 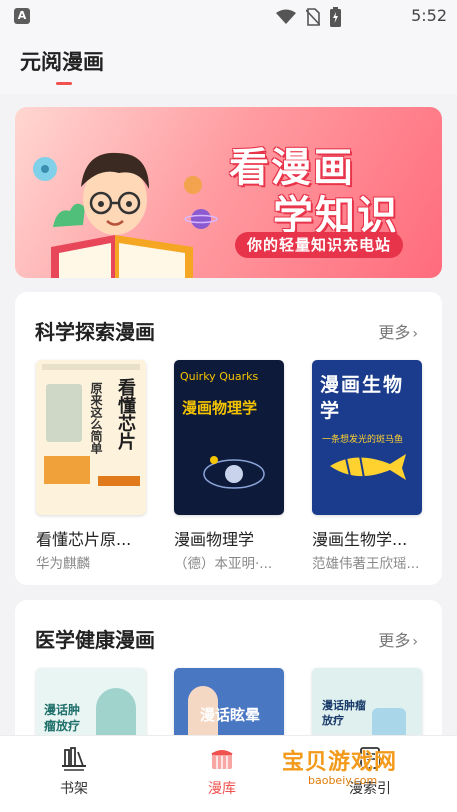 I want to click on app-notification-icon: A, so click(x=22, y=16).